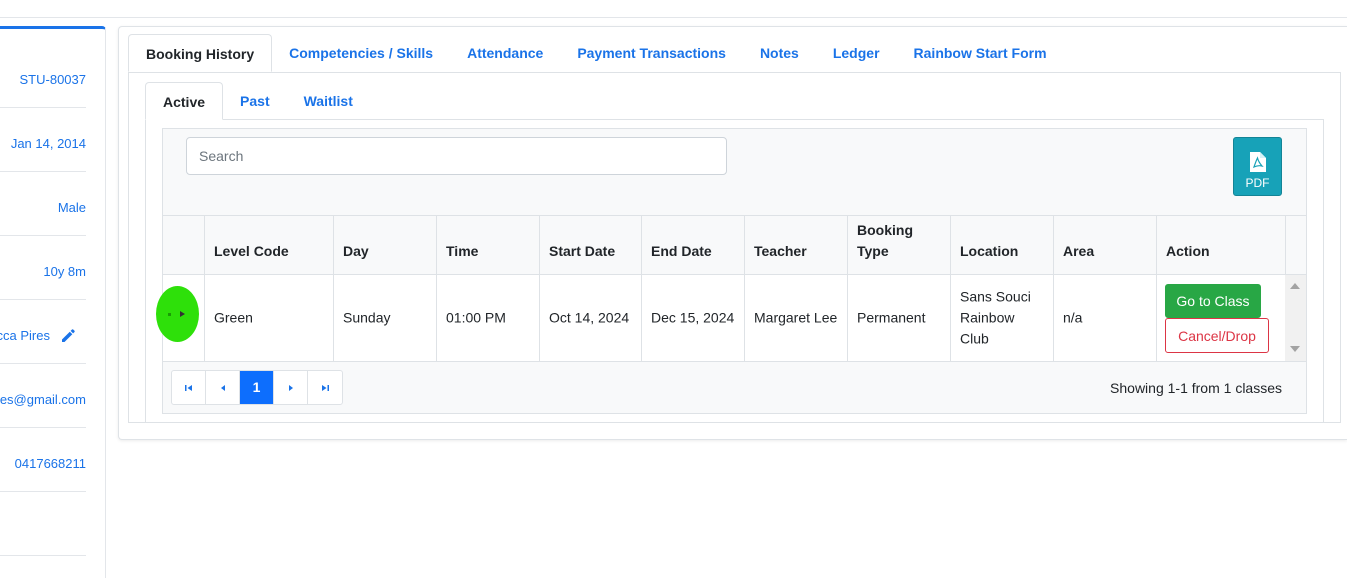  I want to click on cell-text: Margaret Lee, so click(796, 317).